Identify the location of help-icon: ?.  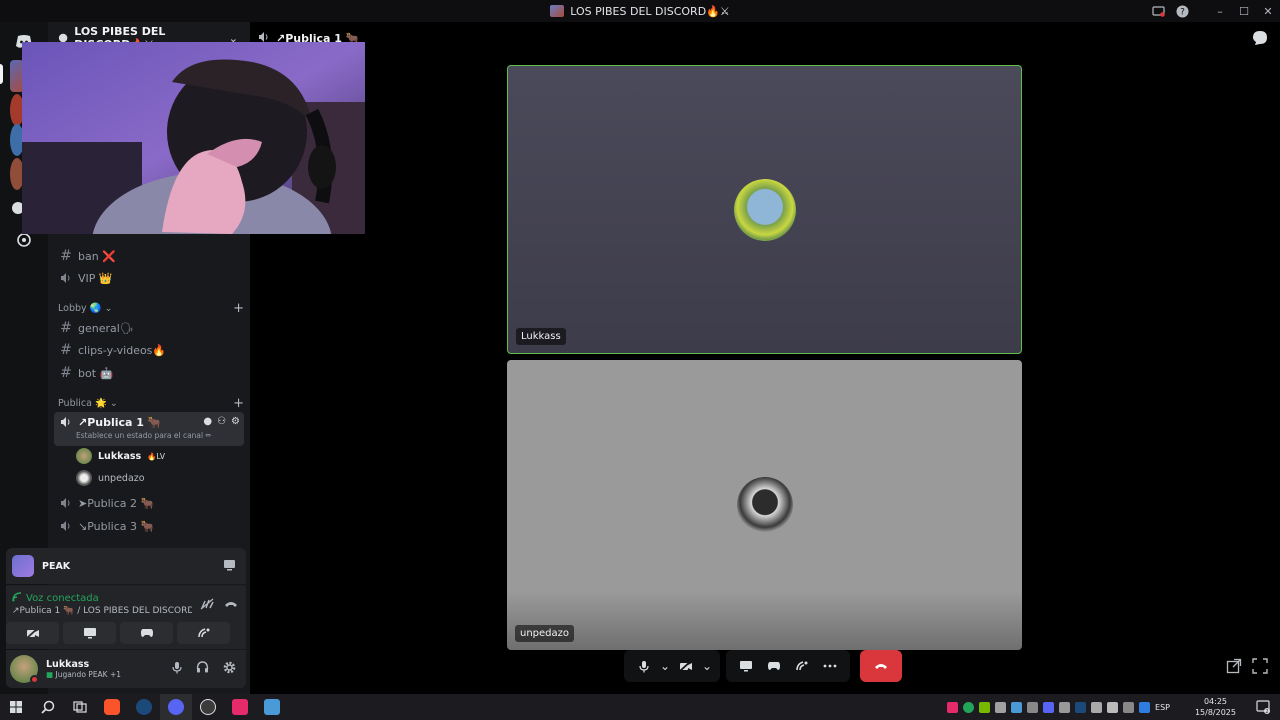
(1182, 11).